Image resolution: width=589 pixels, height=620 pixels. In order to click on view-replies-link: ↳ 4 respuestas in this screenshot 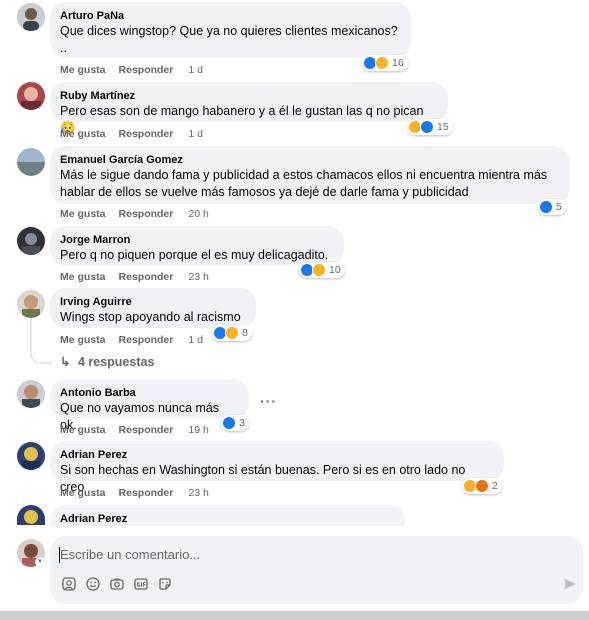, I will do `click(107, 361)`.